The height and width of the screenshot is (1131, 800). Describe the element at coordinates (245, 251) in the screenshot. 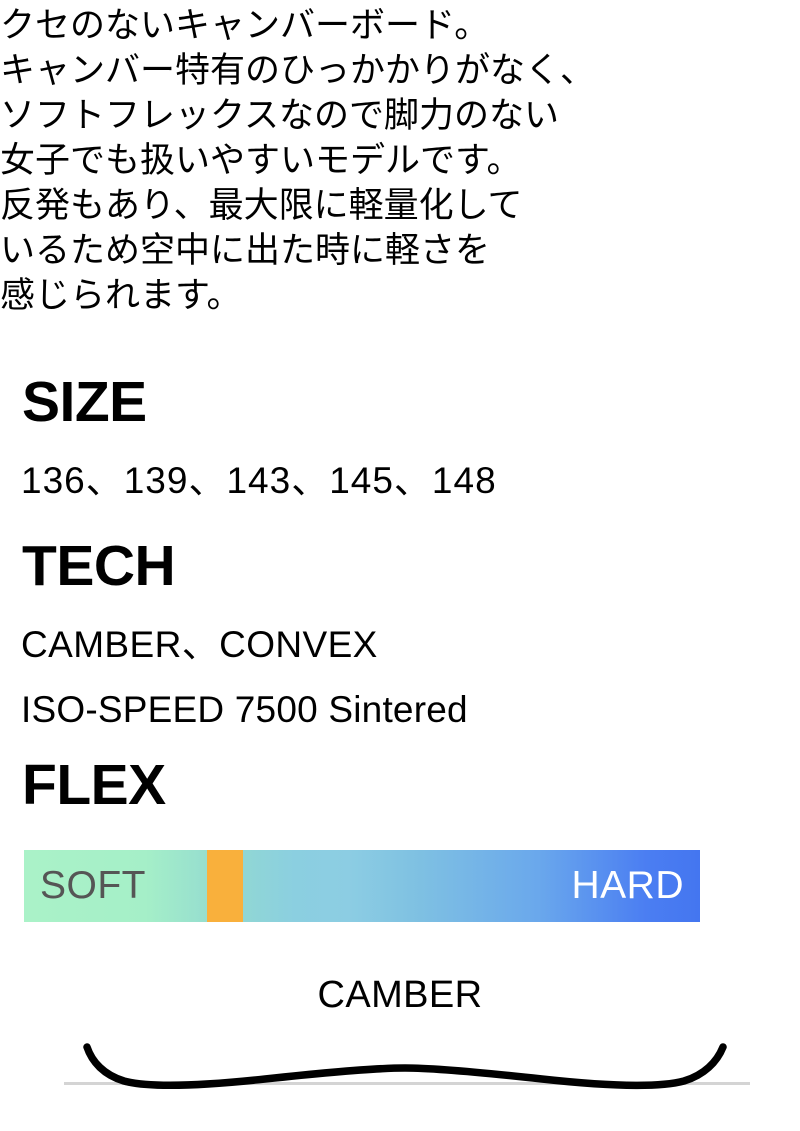

I see `description-line: いるため空中に出た時に軽さを` at that location.